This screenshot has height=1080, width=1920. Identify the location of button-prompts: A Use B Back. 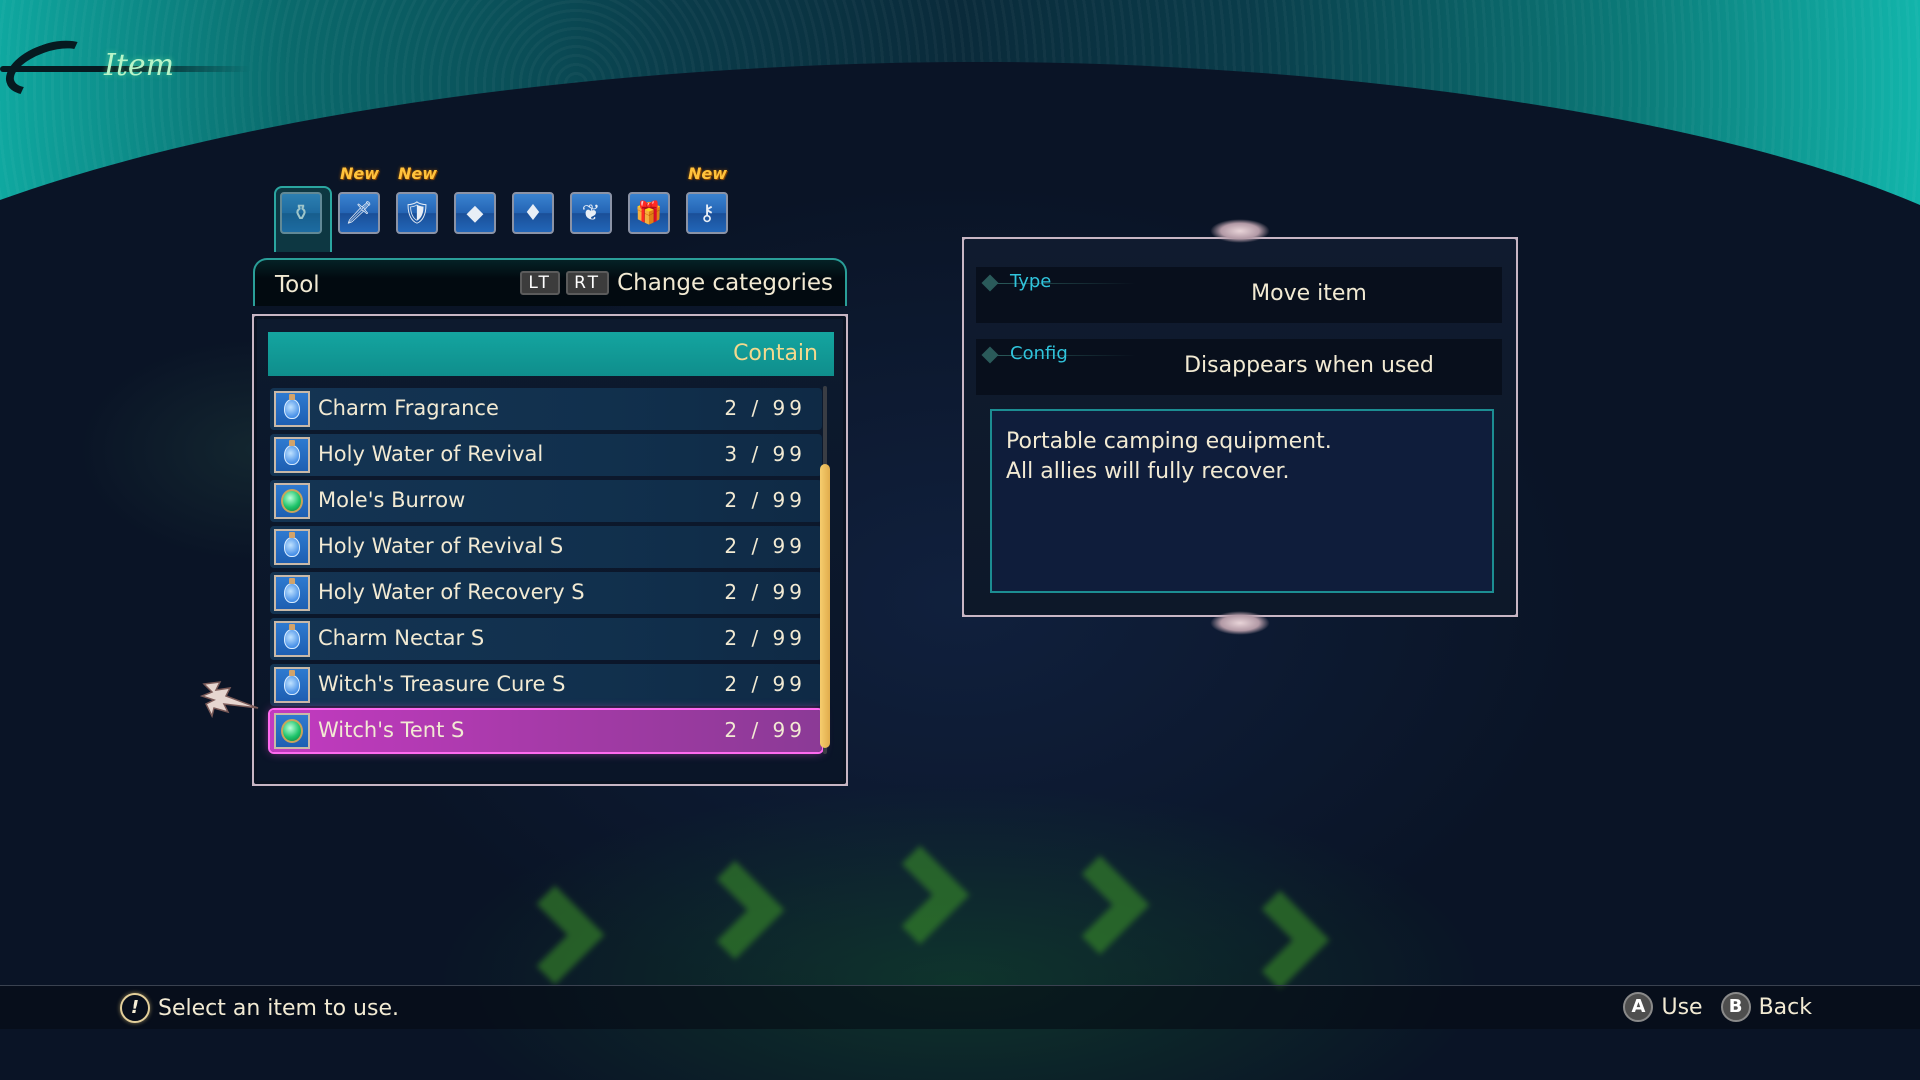
(1722, 1007).